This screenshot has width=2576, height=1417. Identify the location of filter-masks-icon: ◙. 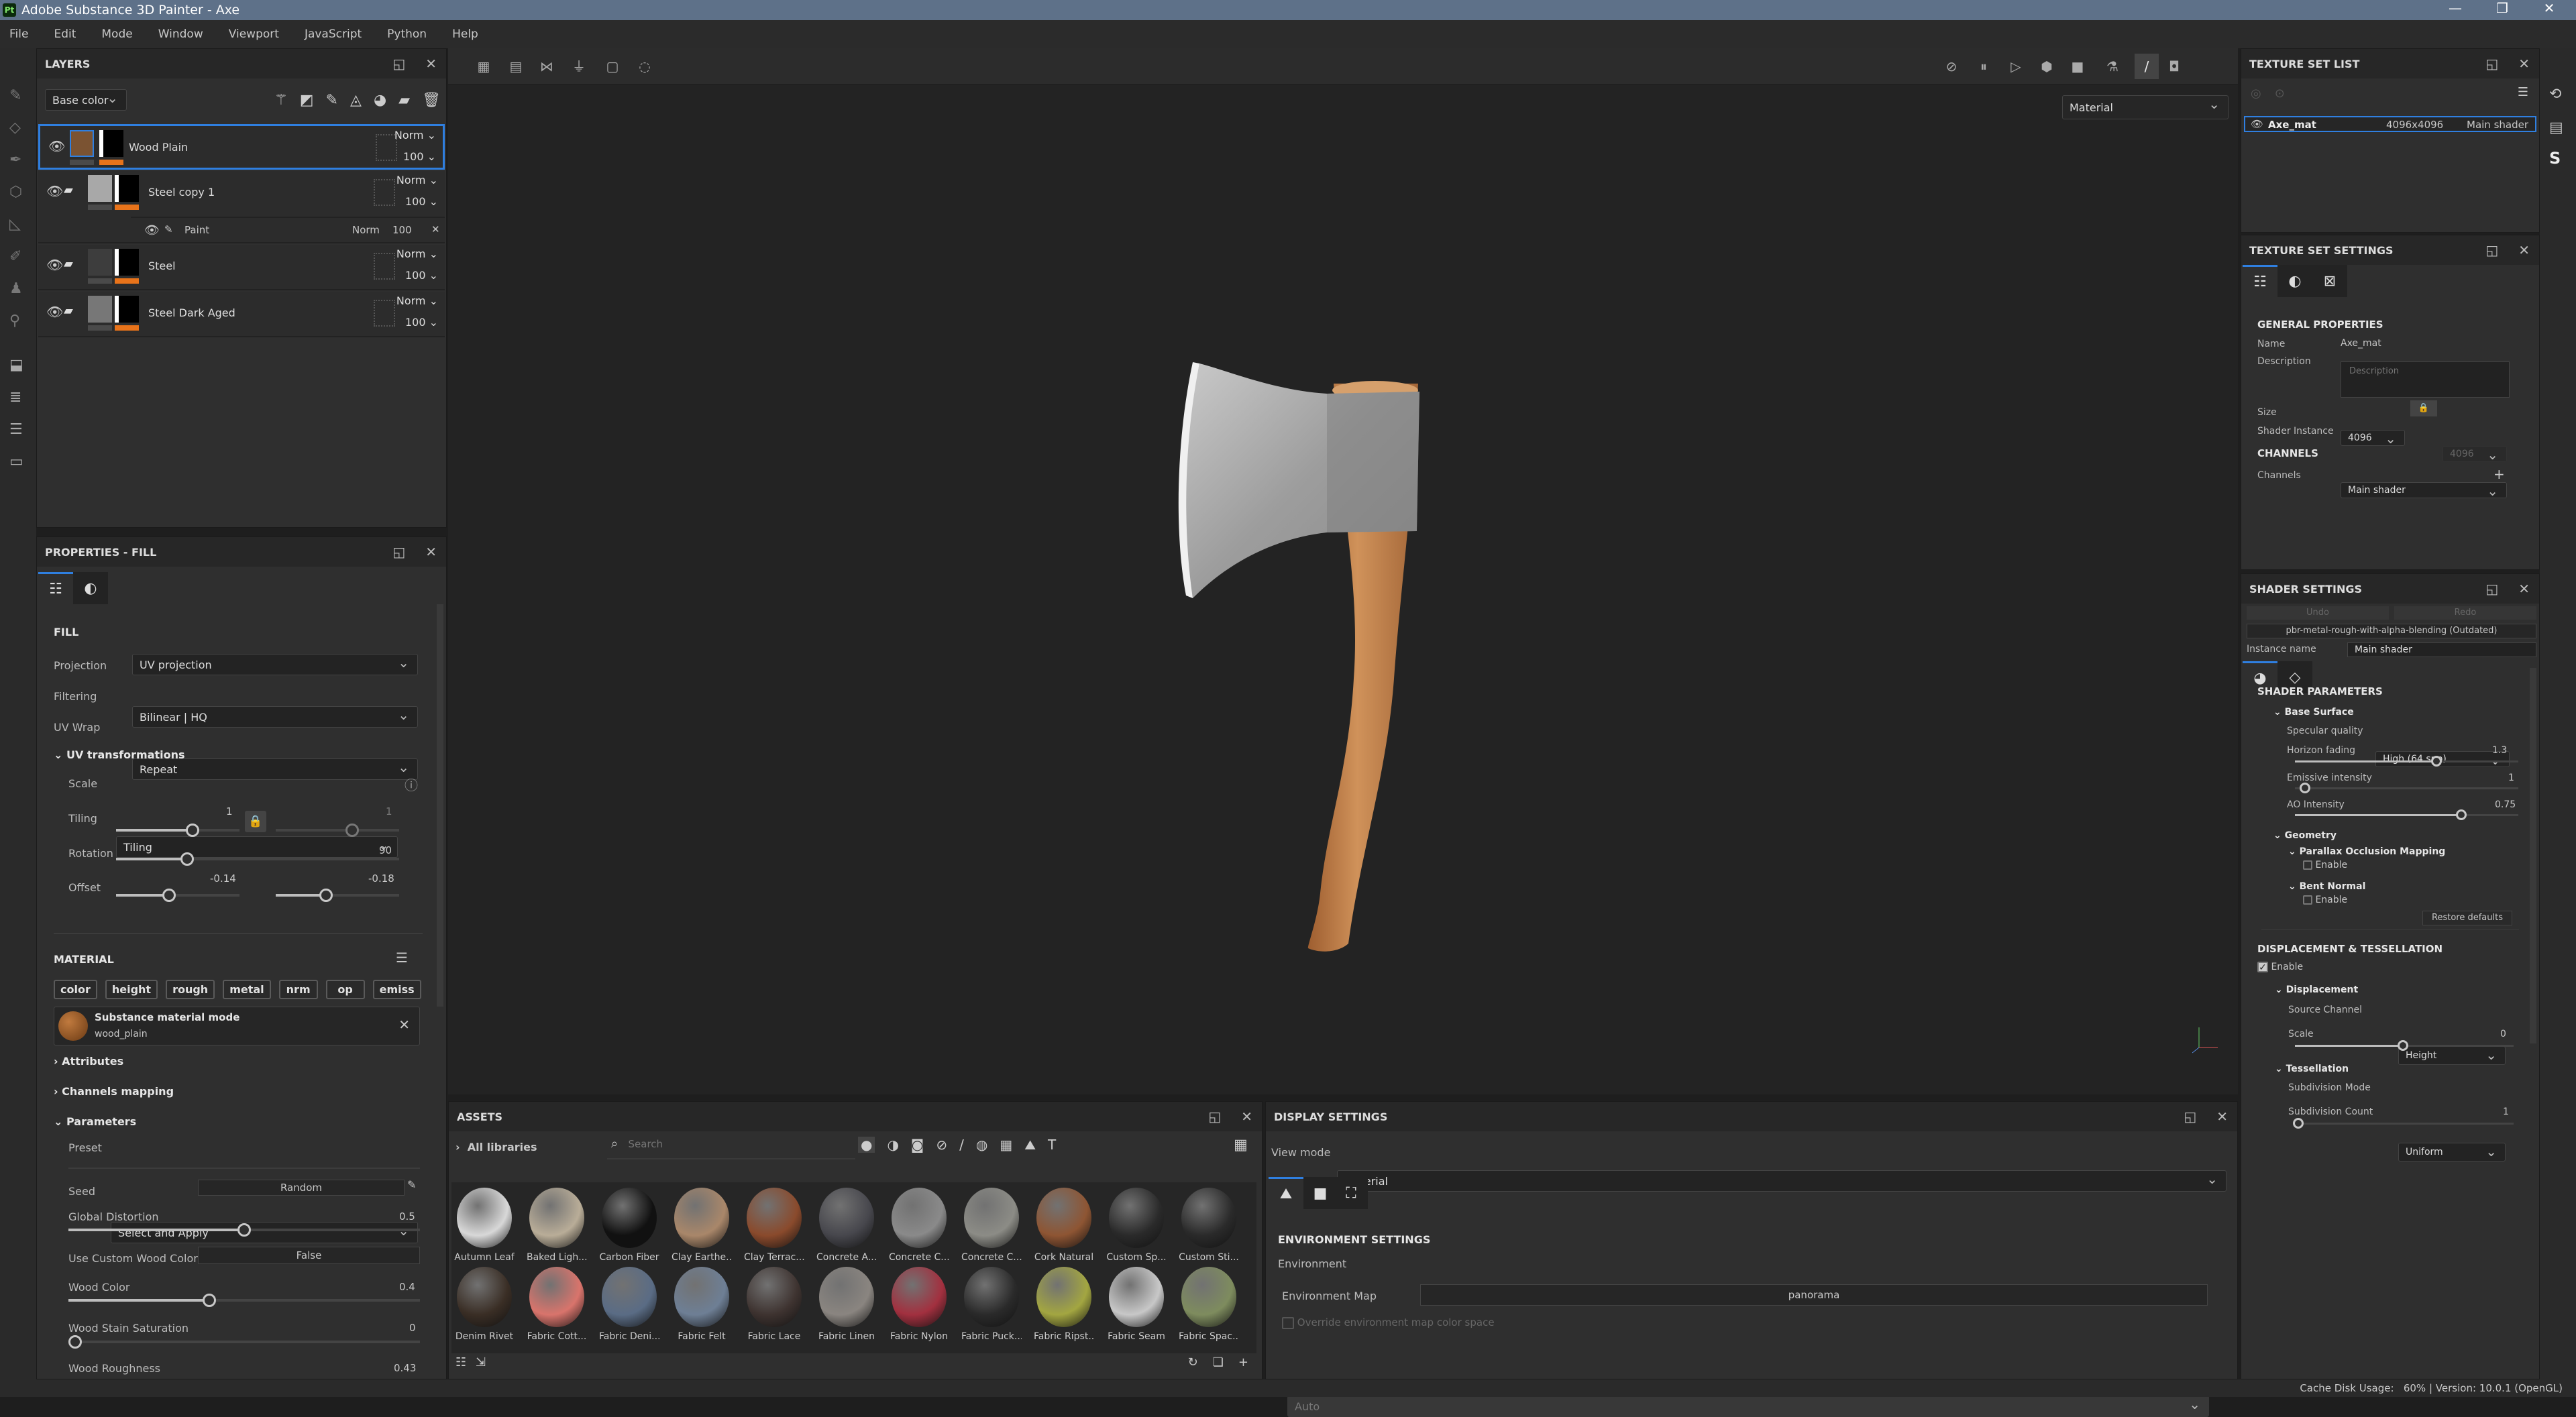
(917, 1145).